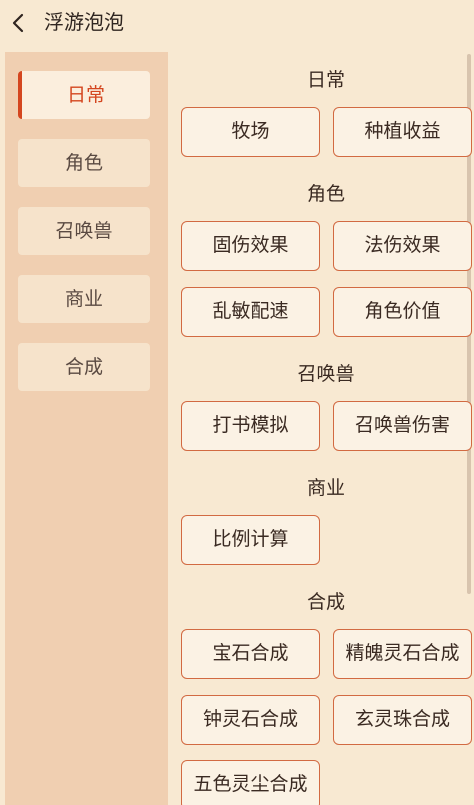 The width and height of the screenshot is (474, 805). Describe the element at coordinates (84, 163) in the screenshot. I see `sidebar-item-character: 角色` at that location.